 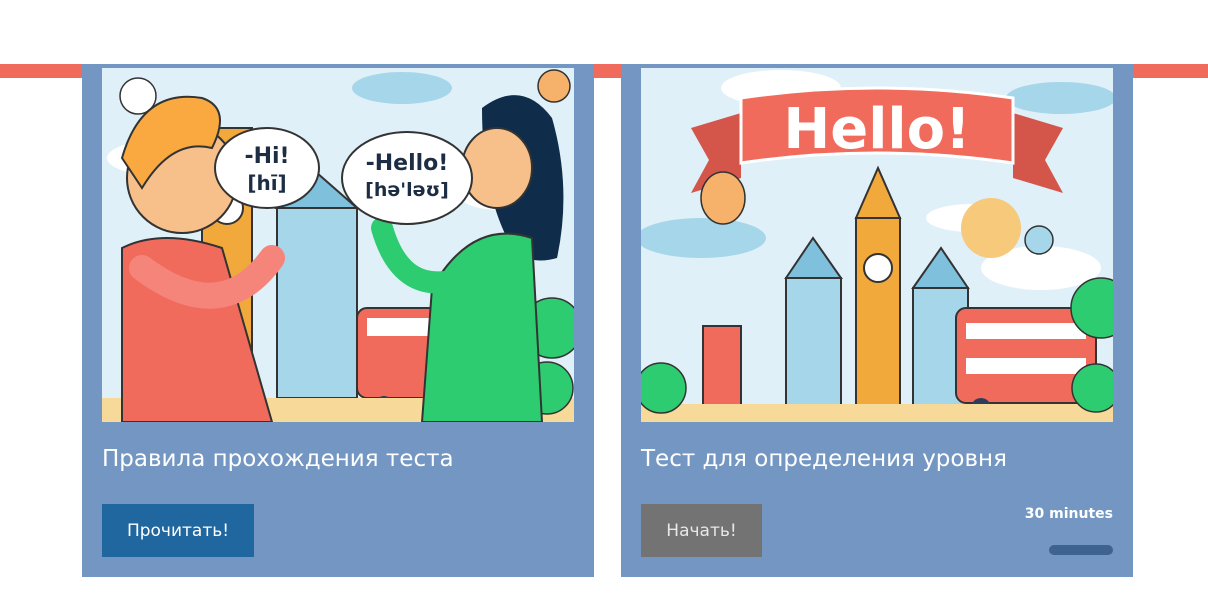 What do you see at coordinates (407, 190) in the screenshot?
I see `speech-right-line2: [hə'ləʊ]` at bounding box center [407, 190].